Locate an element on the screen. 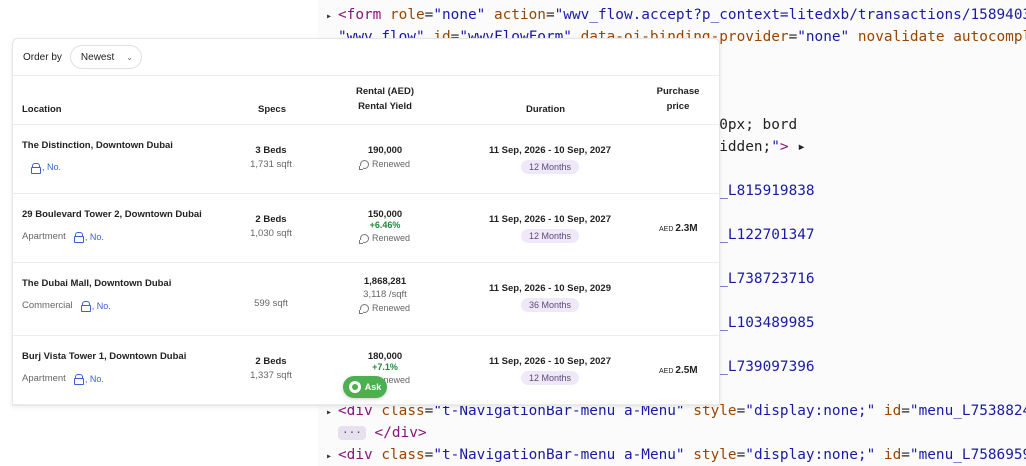 This screenshot has width=1026, height=466. spec-sqft: 1,337 sqft is located at coordinates (271, 375).